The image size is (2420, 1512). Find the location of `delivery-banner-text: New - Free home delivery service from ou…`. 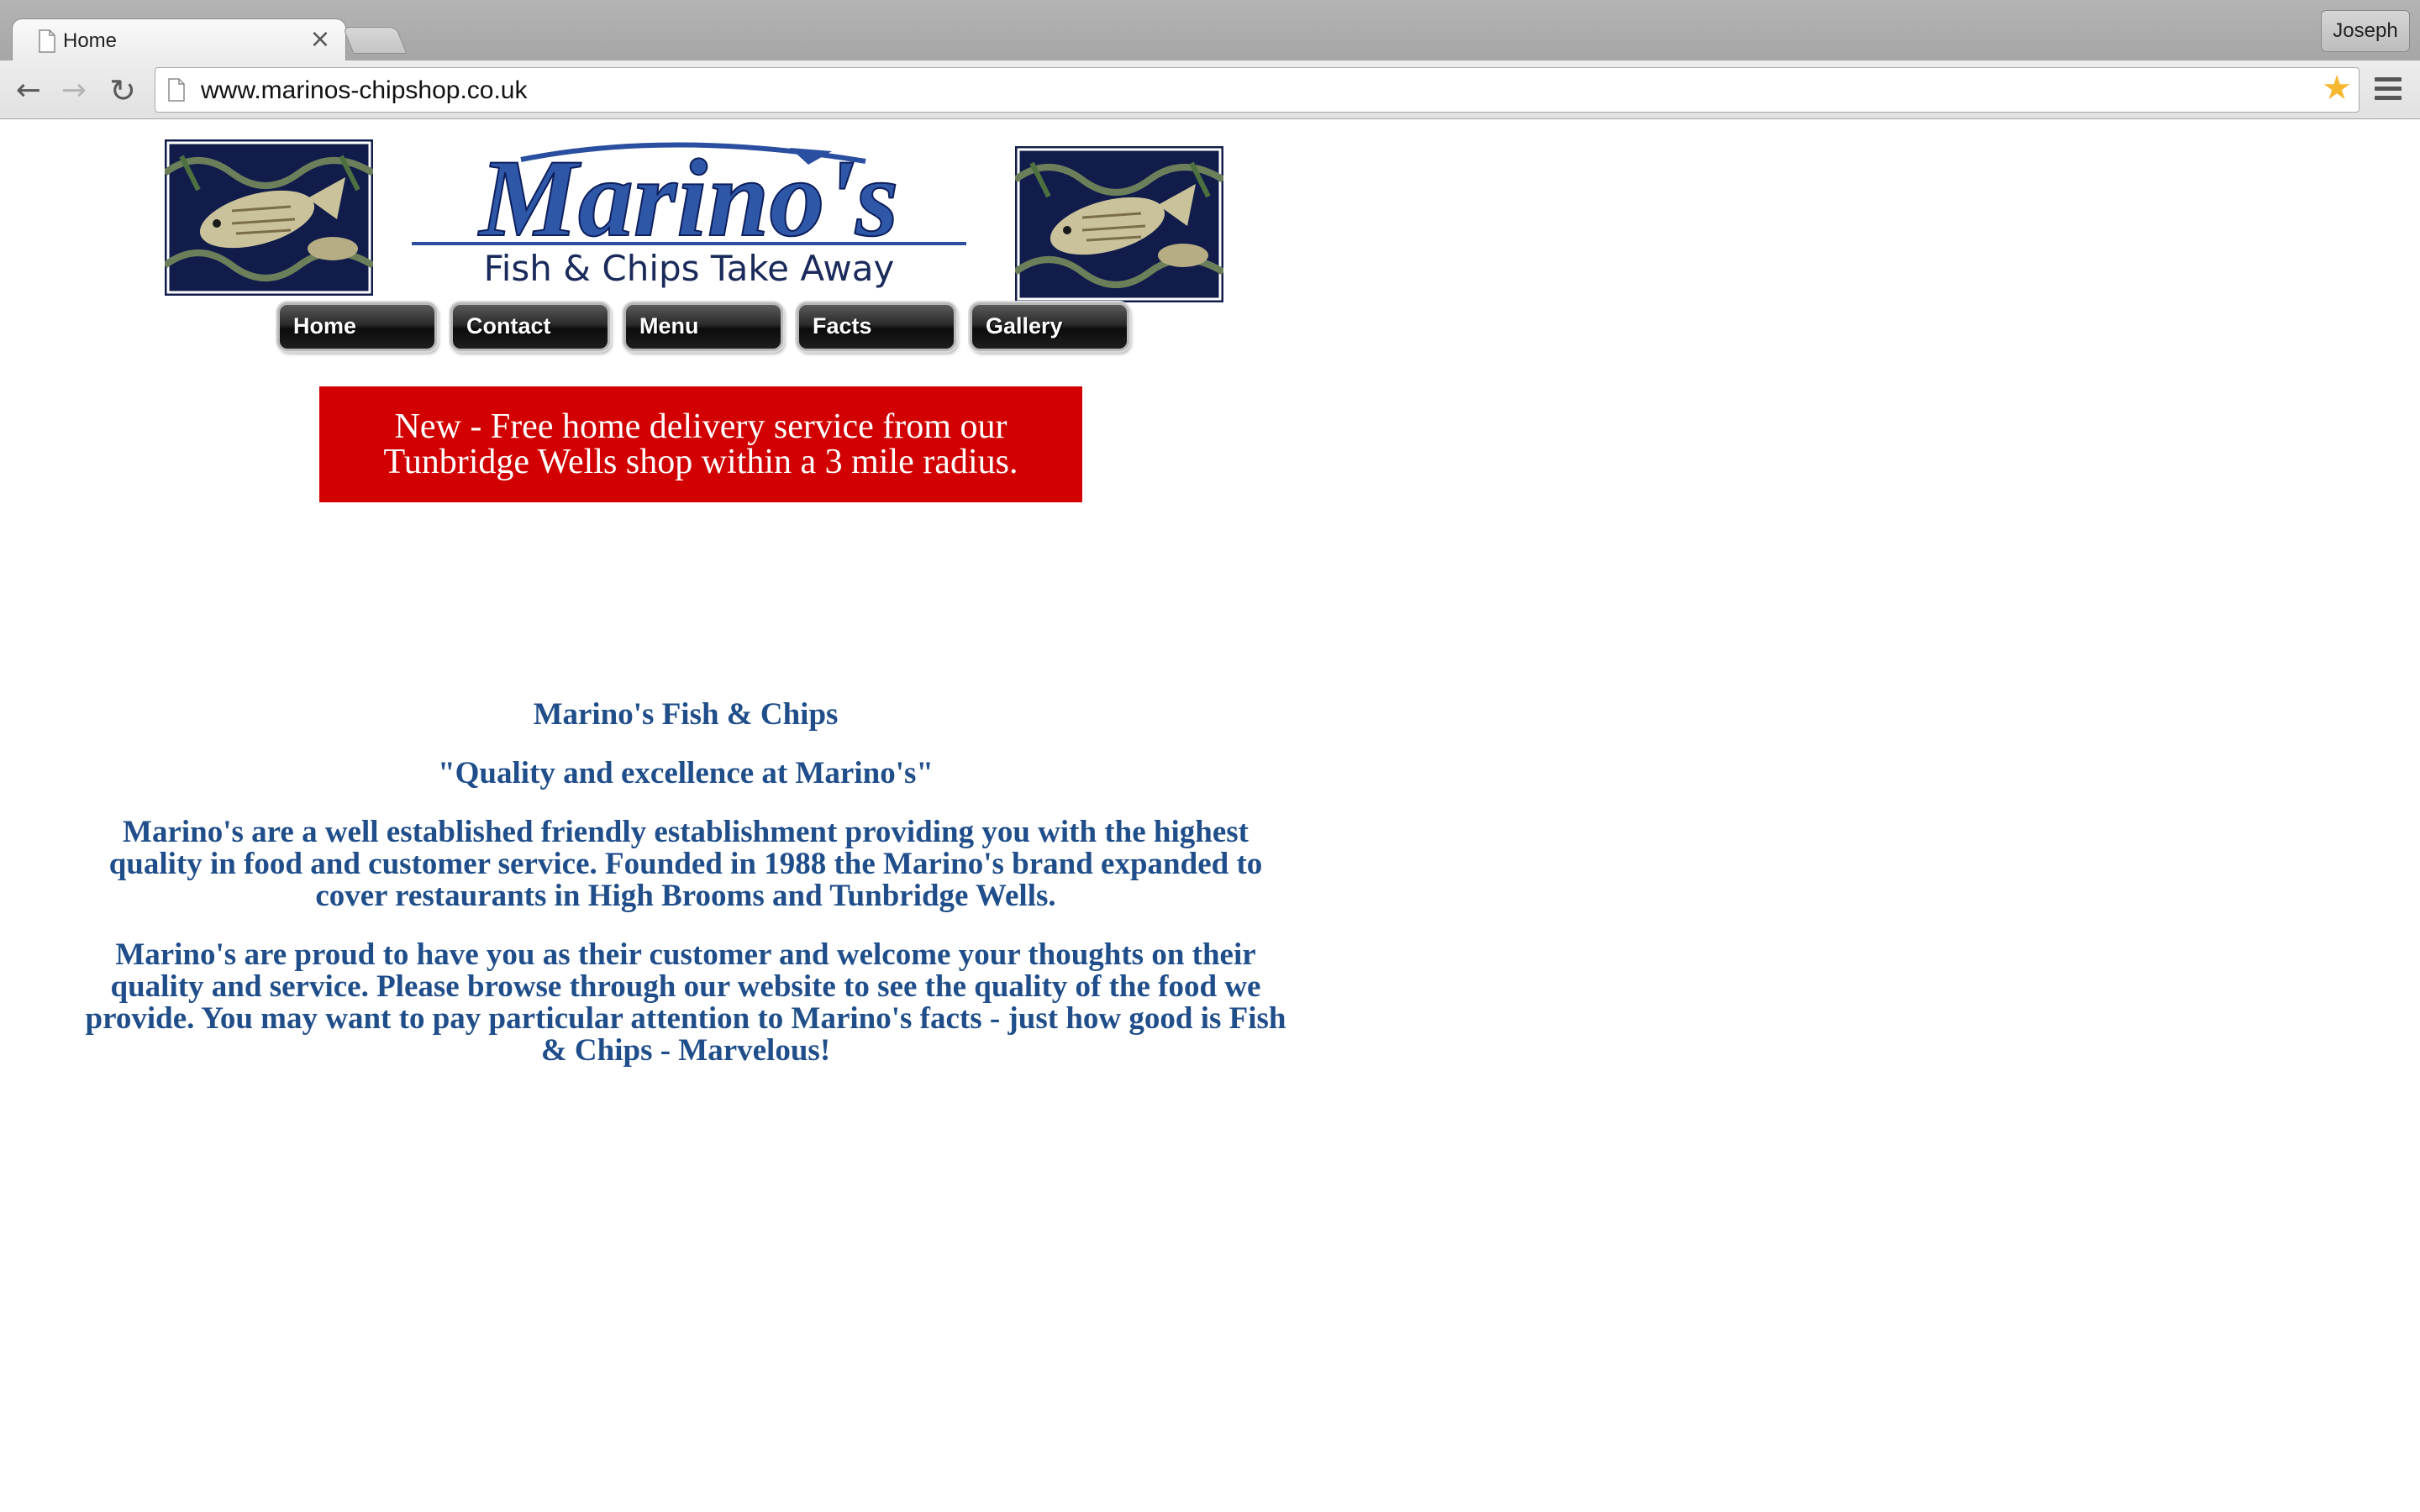

delivery-banner-text: New - Free home delivery service from ou… is located at coordinates (701, 444).